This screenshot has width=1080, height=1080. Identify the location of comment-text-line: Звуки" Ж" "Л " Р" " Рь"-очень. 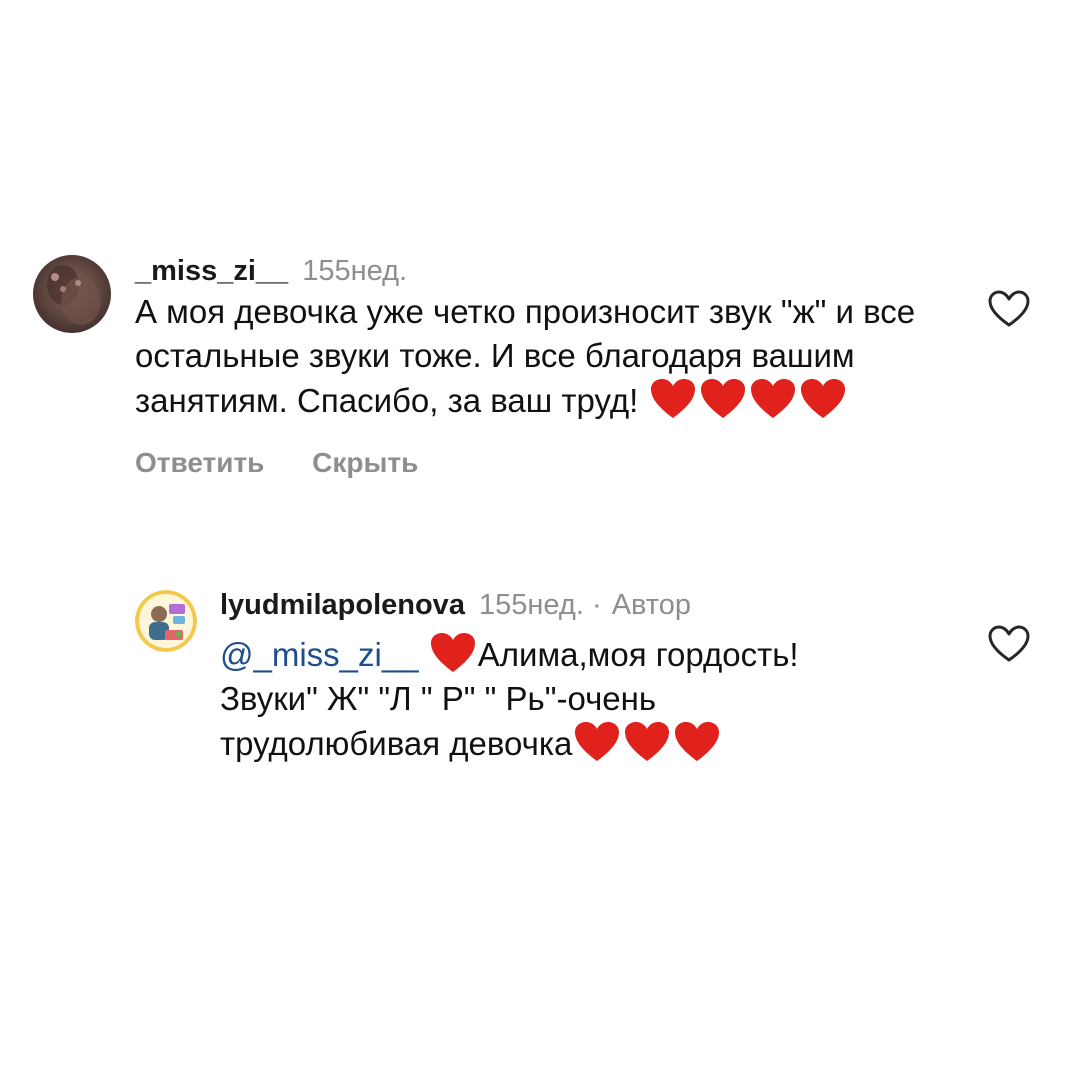
(590, 699).